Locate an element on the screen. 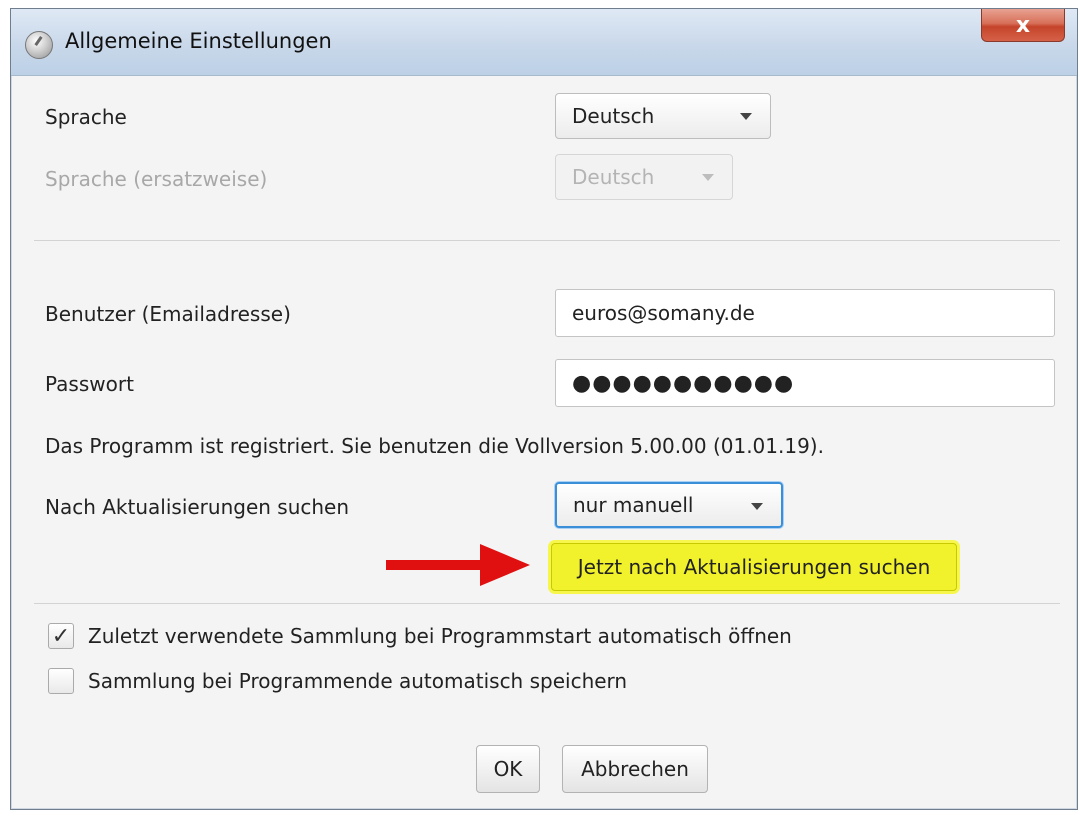  update-check-label: Nach Aktualisierungen suchen is located at coordinates (197, 507).